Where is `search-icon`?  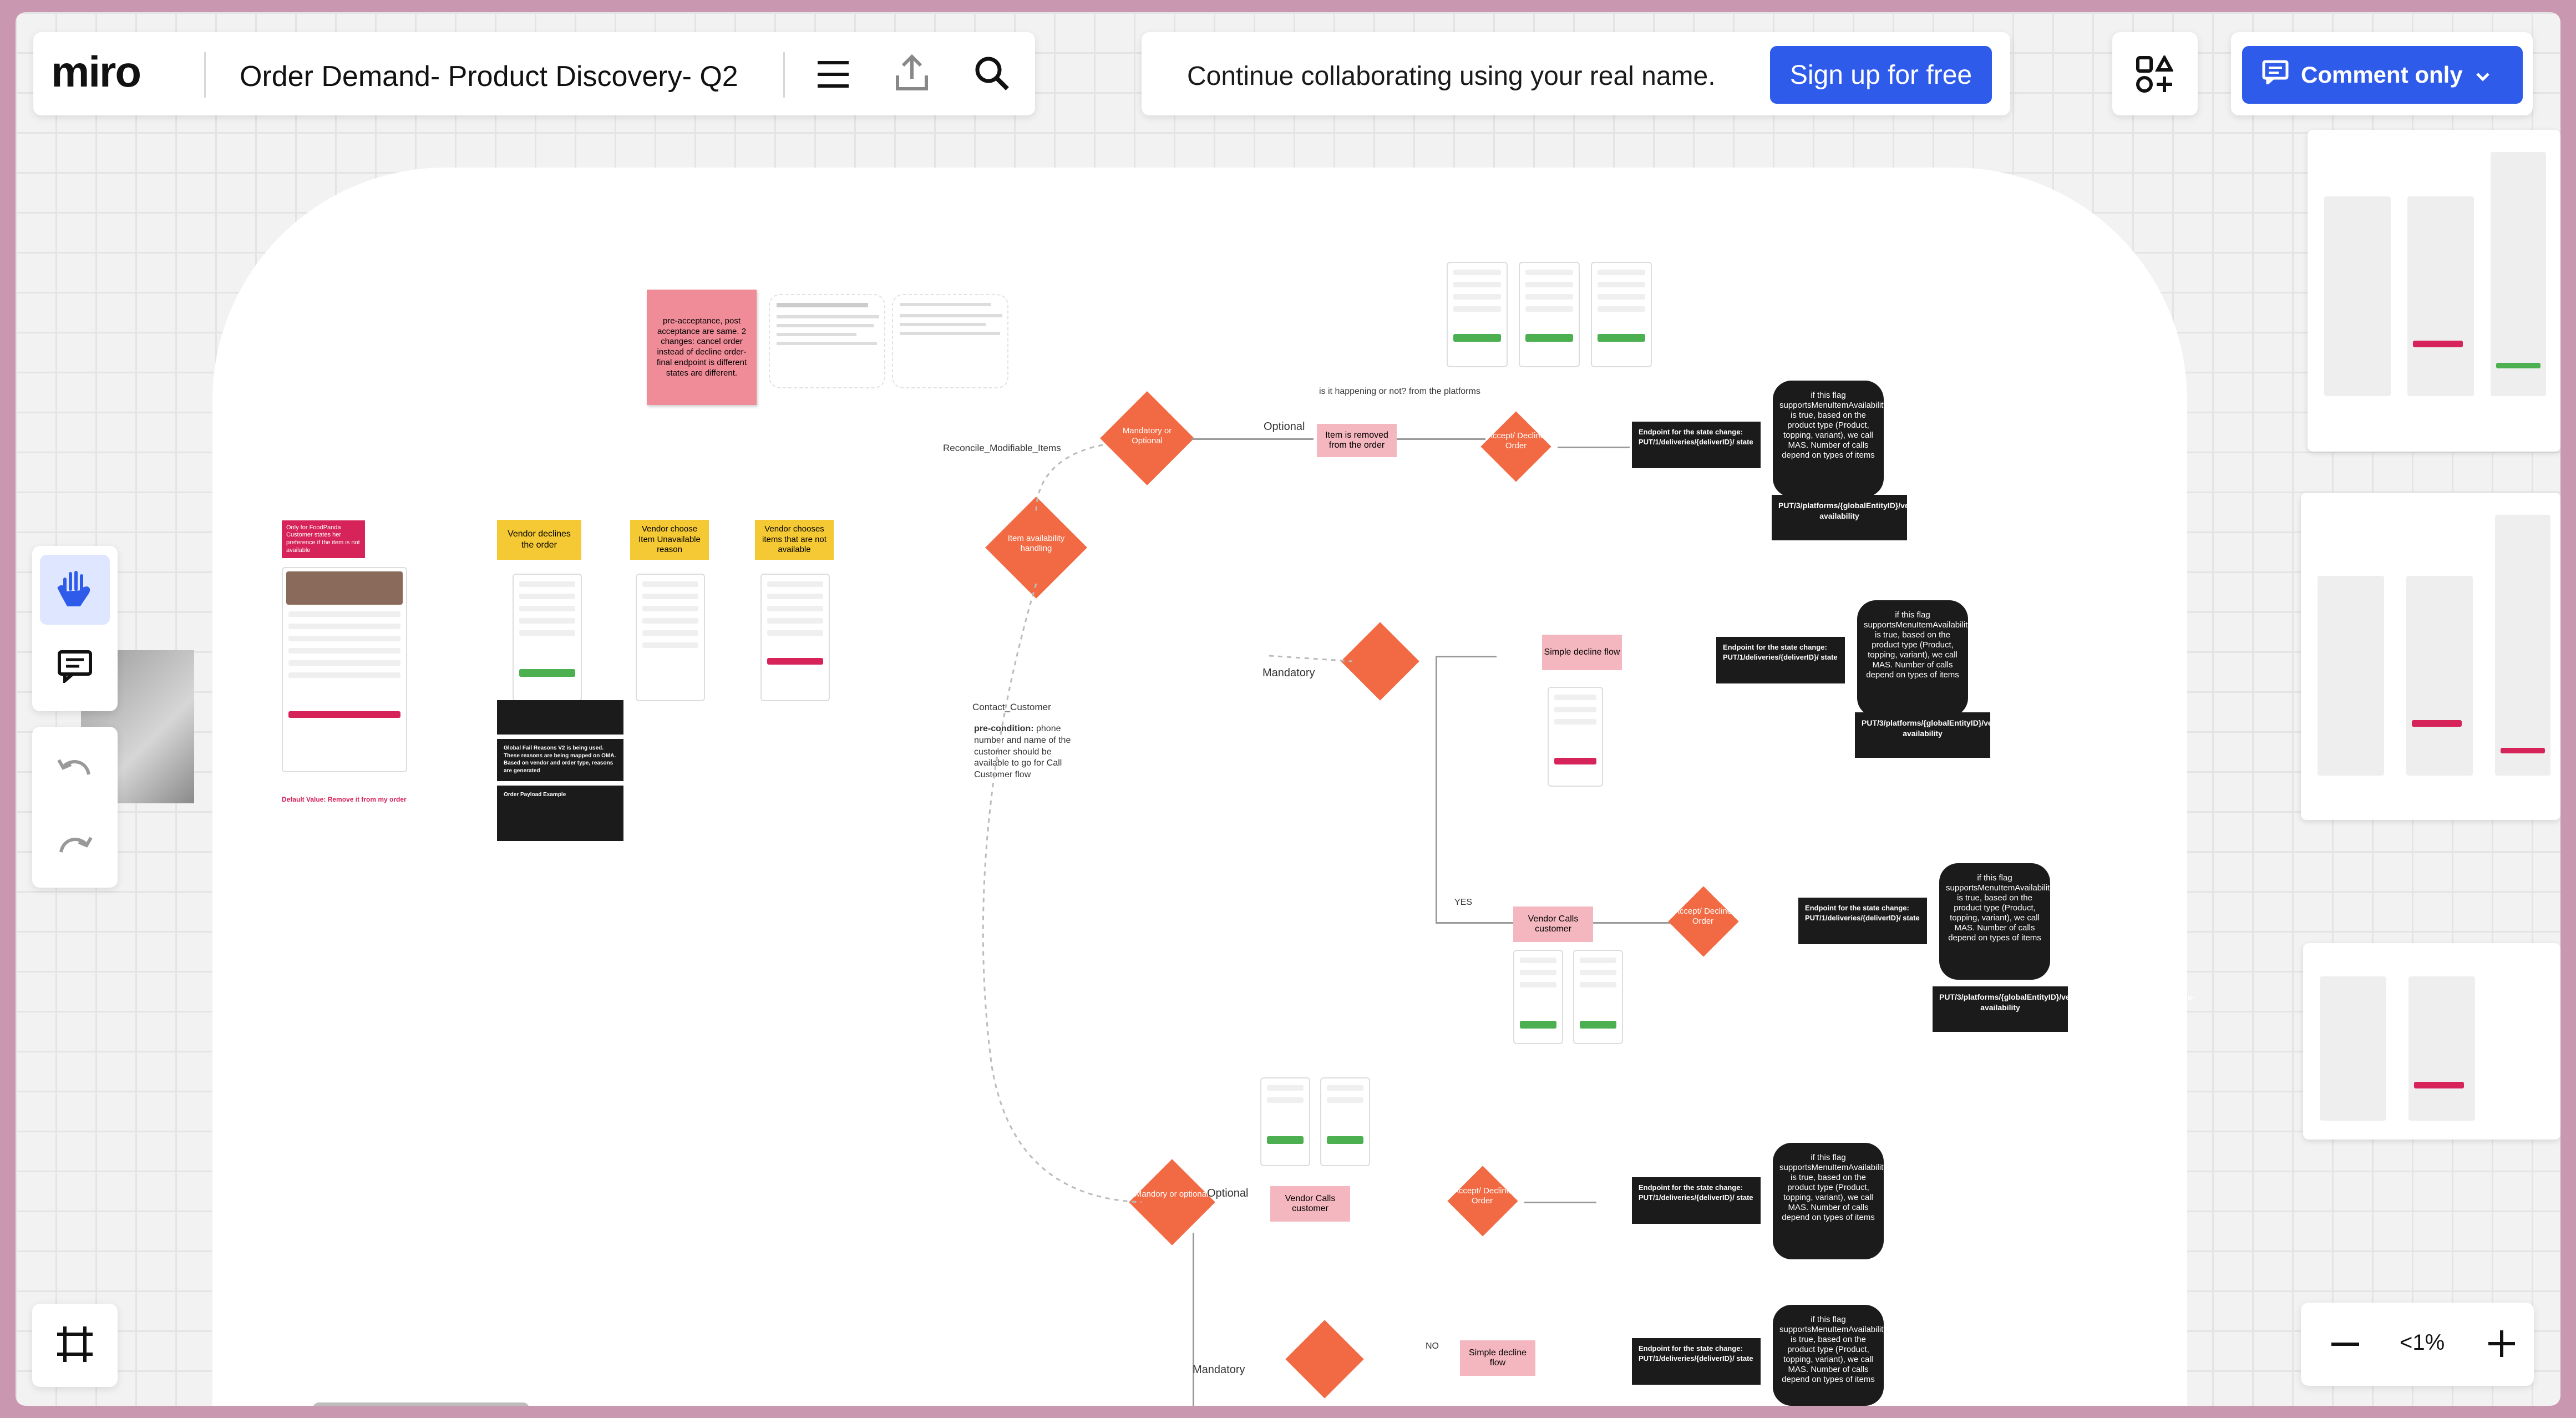 search-icon is located at coordinates (992, 73).